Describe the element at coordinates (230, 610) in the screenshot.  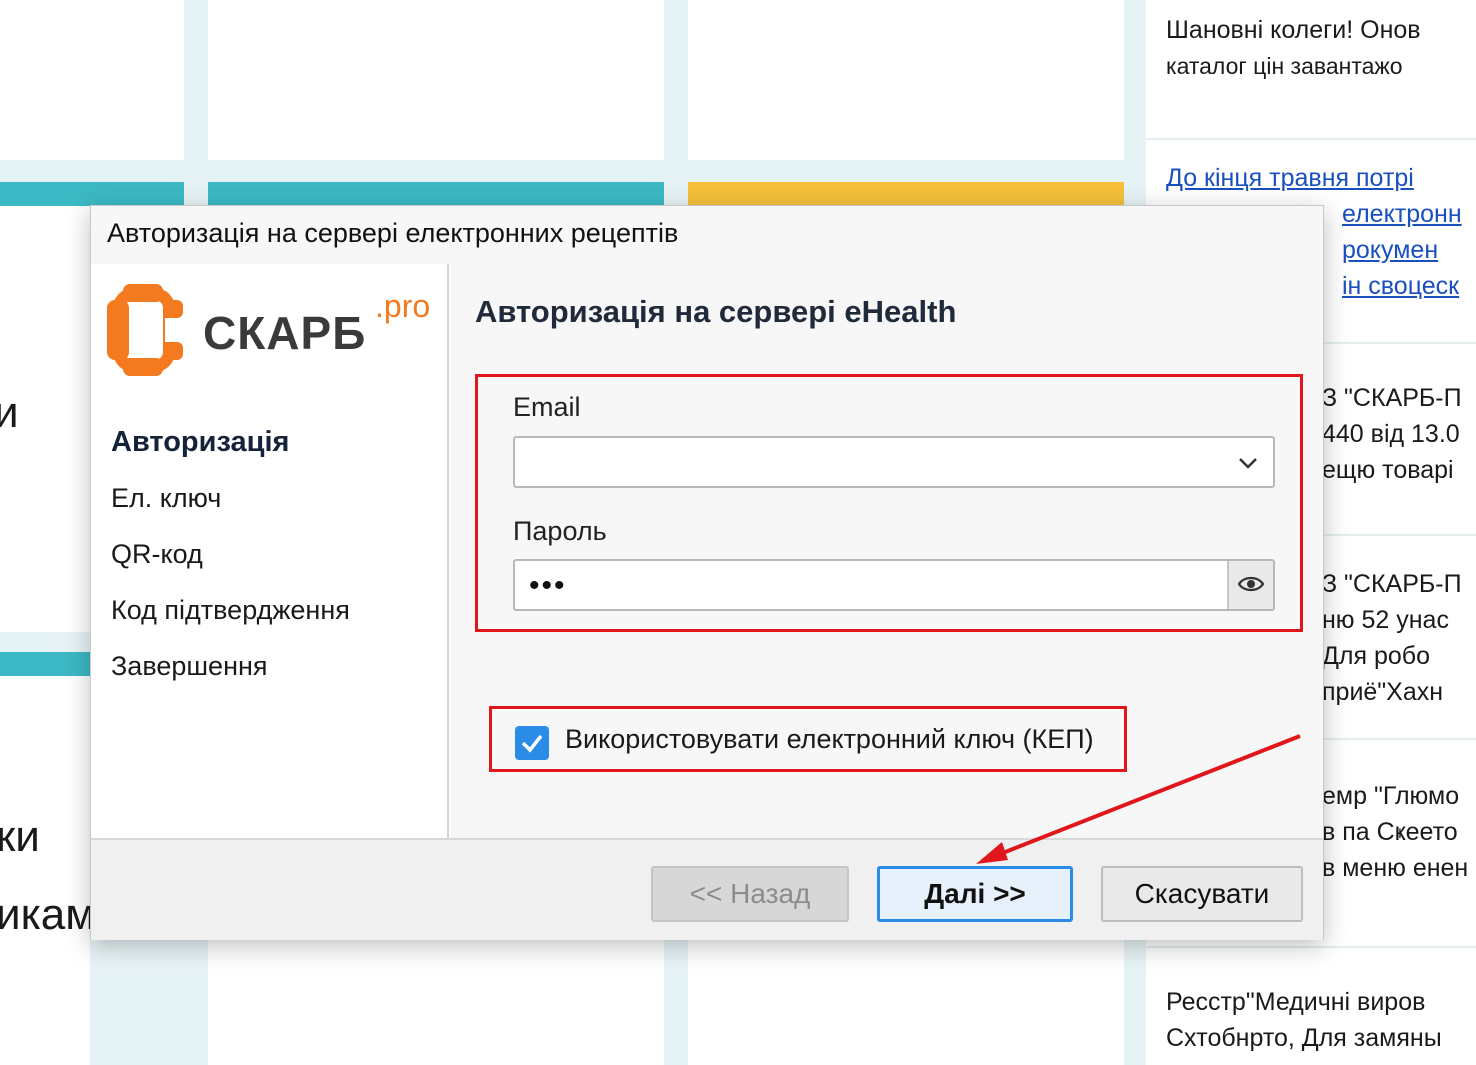
I see `step-confirmation-code: Код підтвердження` at that location.